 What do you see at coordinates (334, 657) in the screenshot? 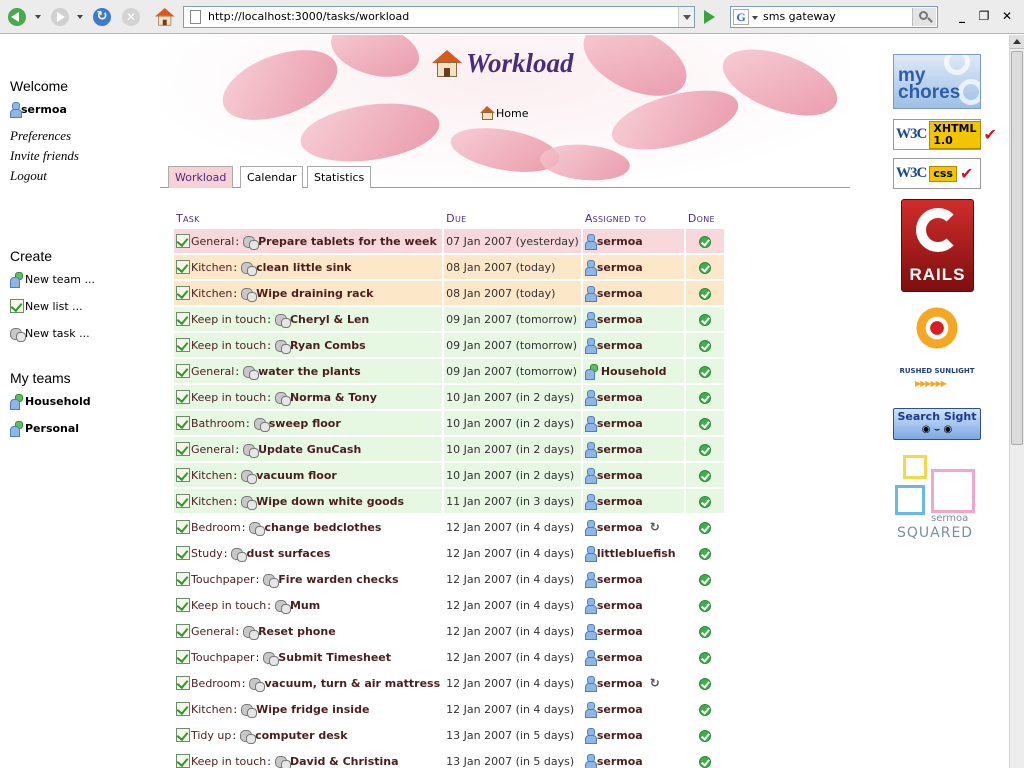
I see `task-link: Submit Timesheet` at bounding box center [334, 657].